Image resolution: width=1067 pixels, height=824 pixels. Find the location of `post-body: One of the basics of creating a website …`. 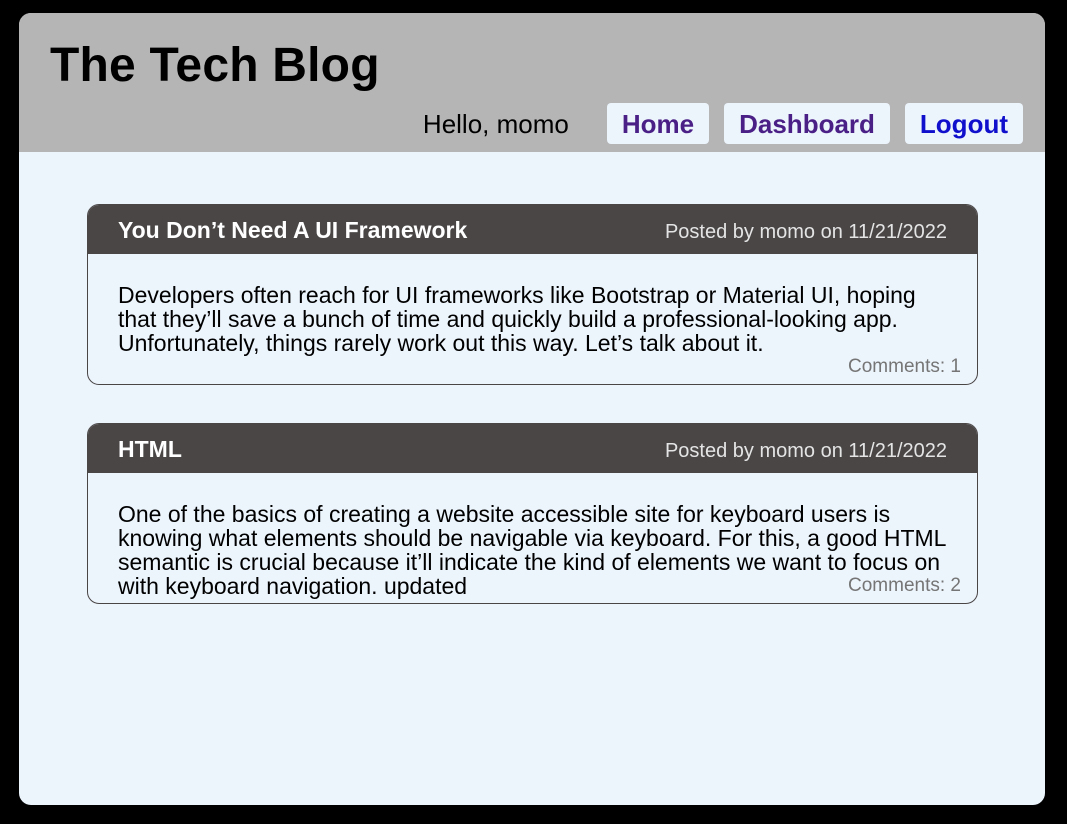

post-body: One of the basics of creating a website … is located at coordinates (532, 550).